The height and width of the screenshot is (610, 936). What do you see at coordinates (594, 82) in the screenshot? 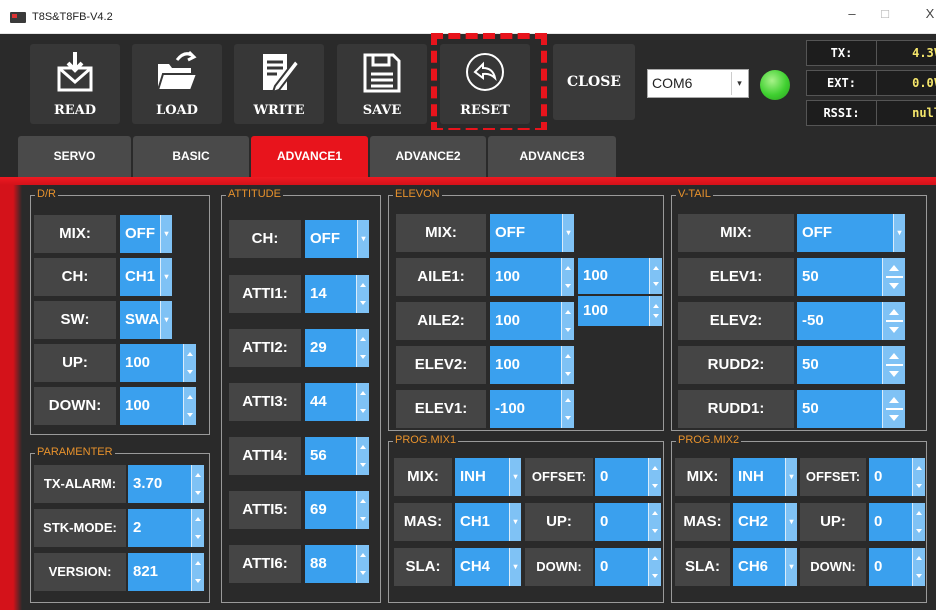
I see `close-button: CLOSE` at bounding box center [594, 82].